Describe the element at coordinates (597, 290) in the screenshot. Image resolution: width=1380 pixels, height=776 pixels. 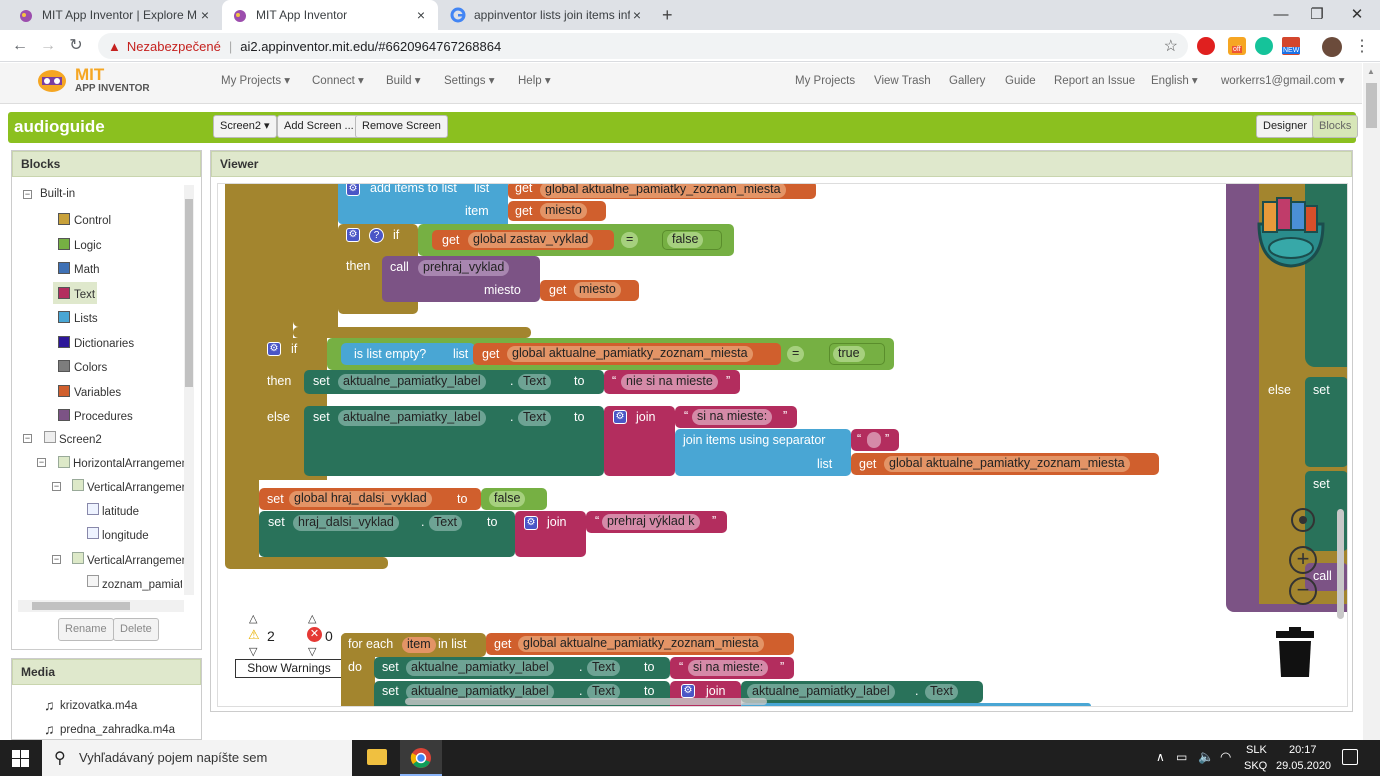
I see `variable-dropdown: miesto` at that location.